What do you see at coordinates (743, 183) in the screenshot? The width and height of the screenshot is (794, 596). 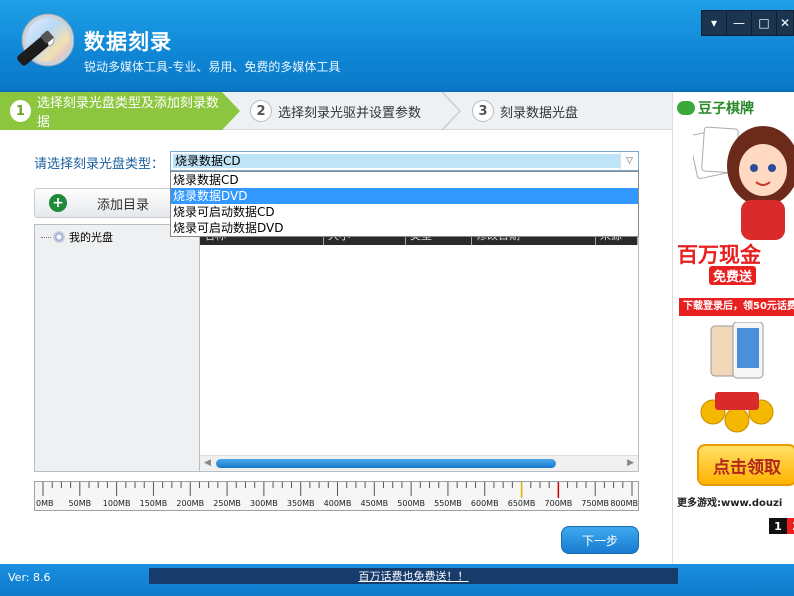 I see `cartoon-girl-icon` at bounding box center [743, 183].